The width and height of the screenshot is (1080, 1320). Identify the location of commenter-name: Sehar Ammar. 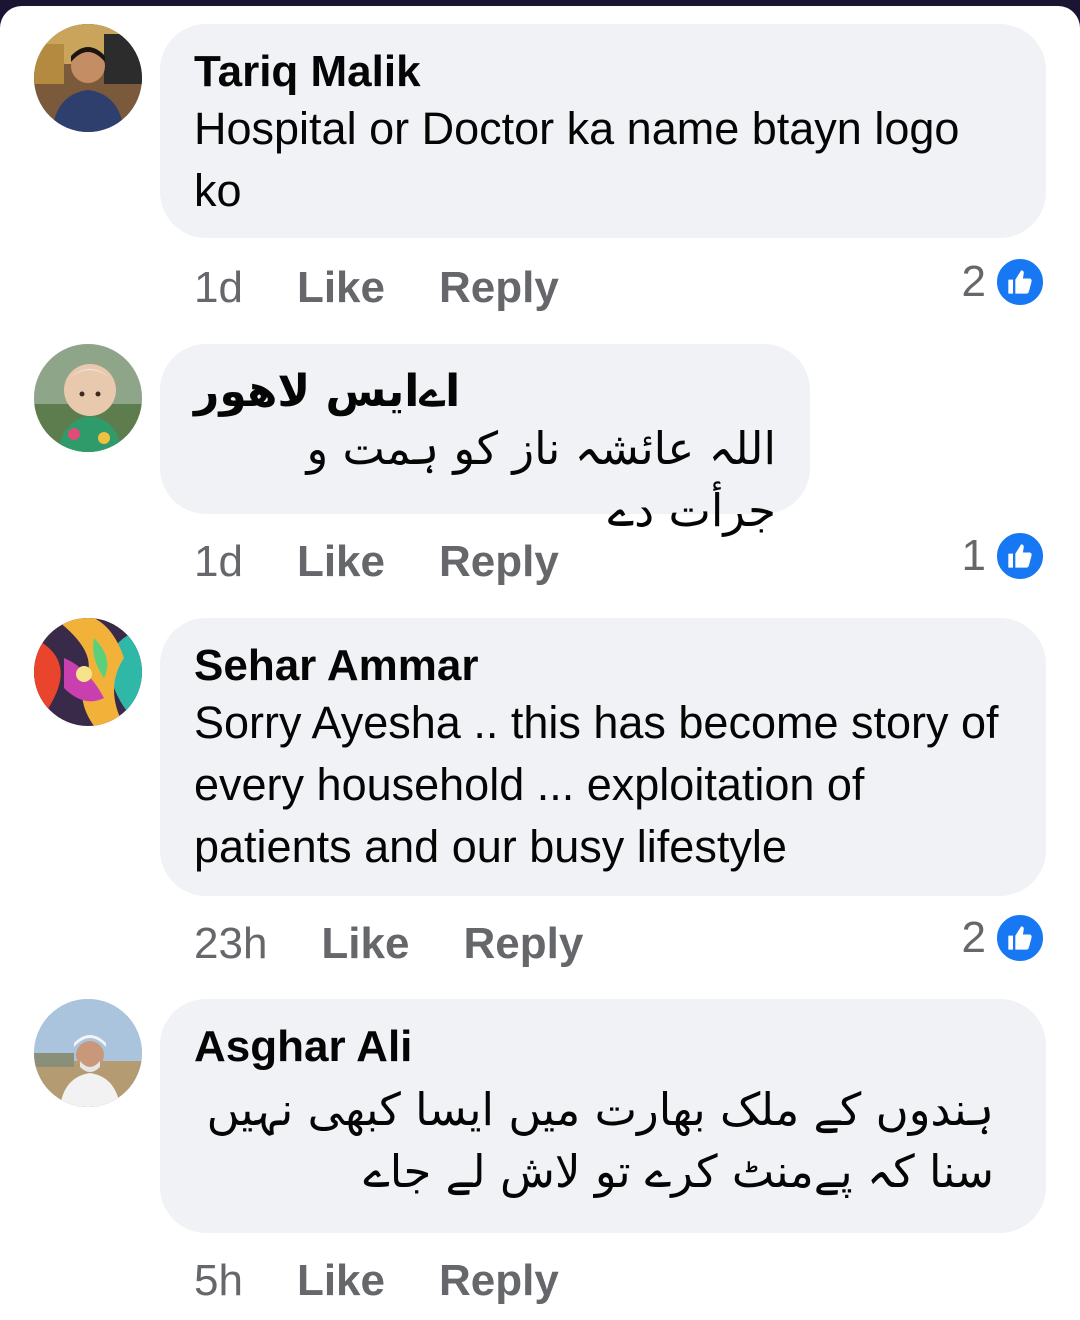
(603, 666).